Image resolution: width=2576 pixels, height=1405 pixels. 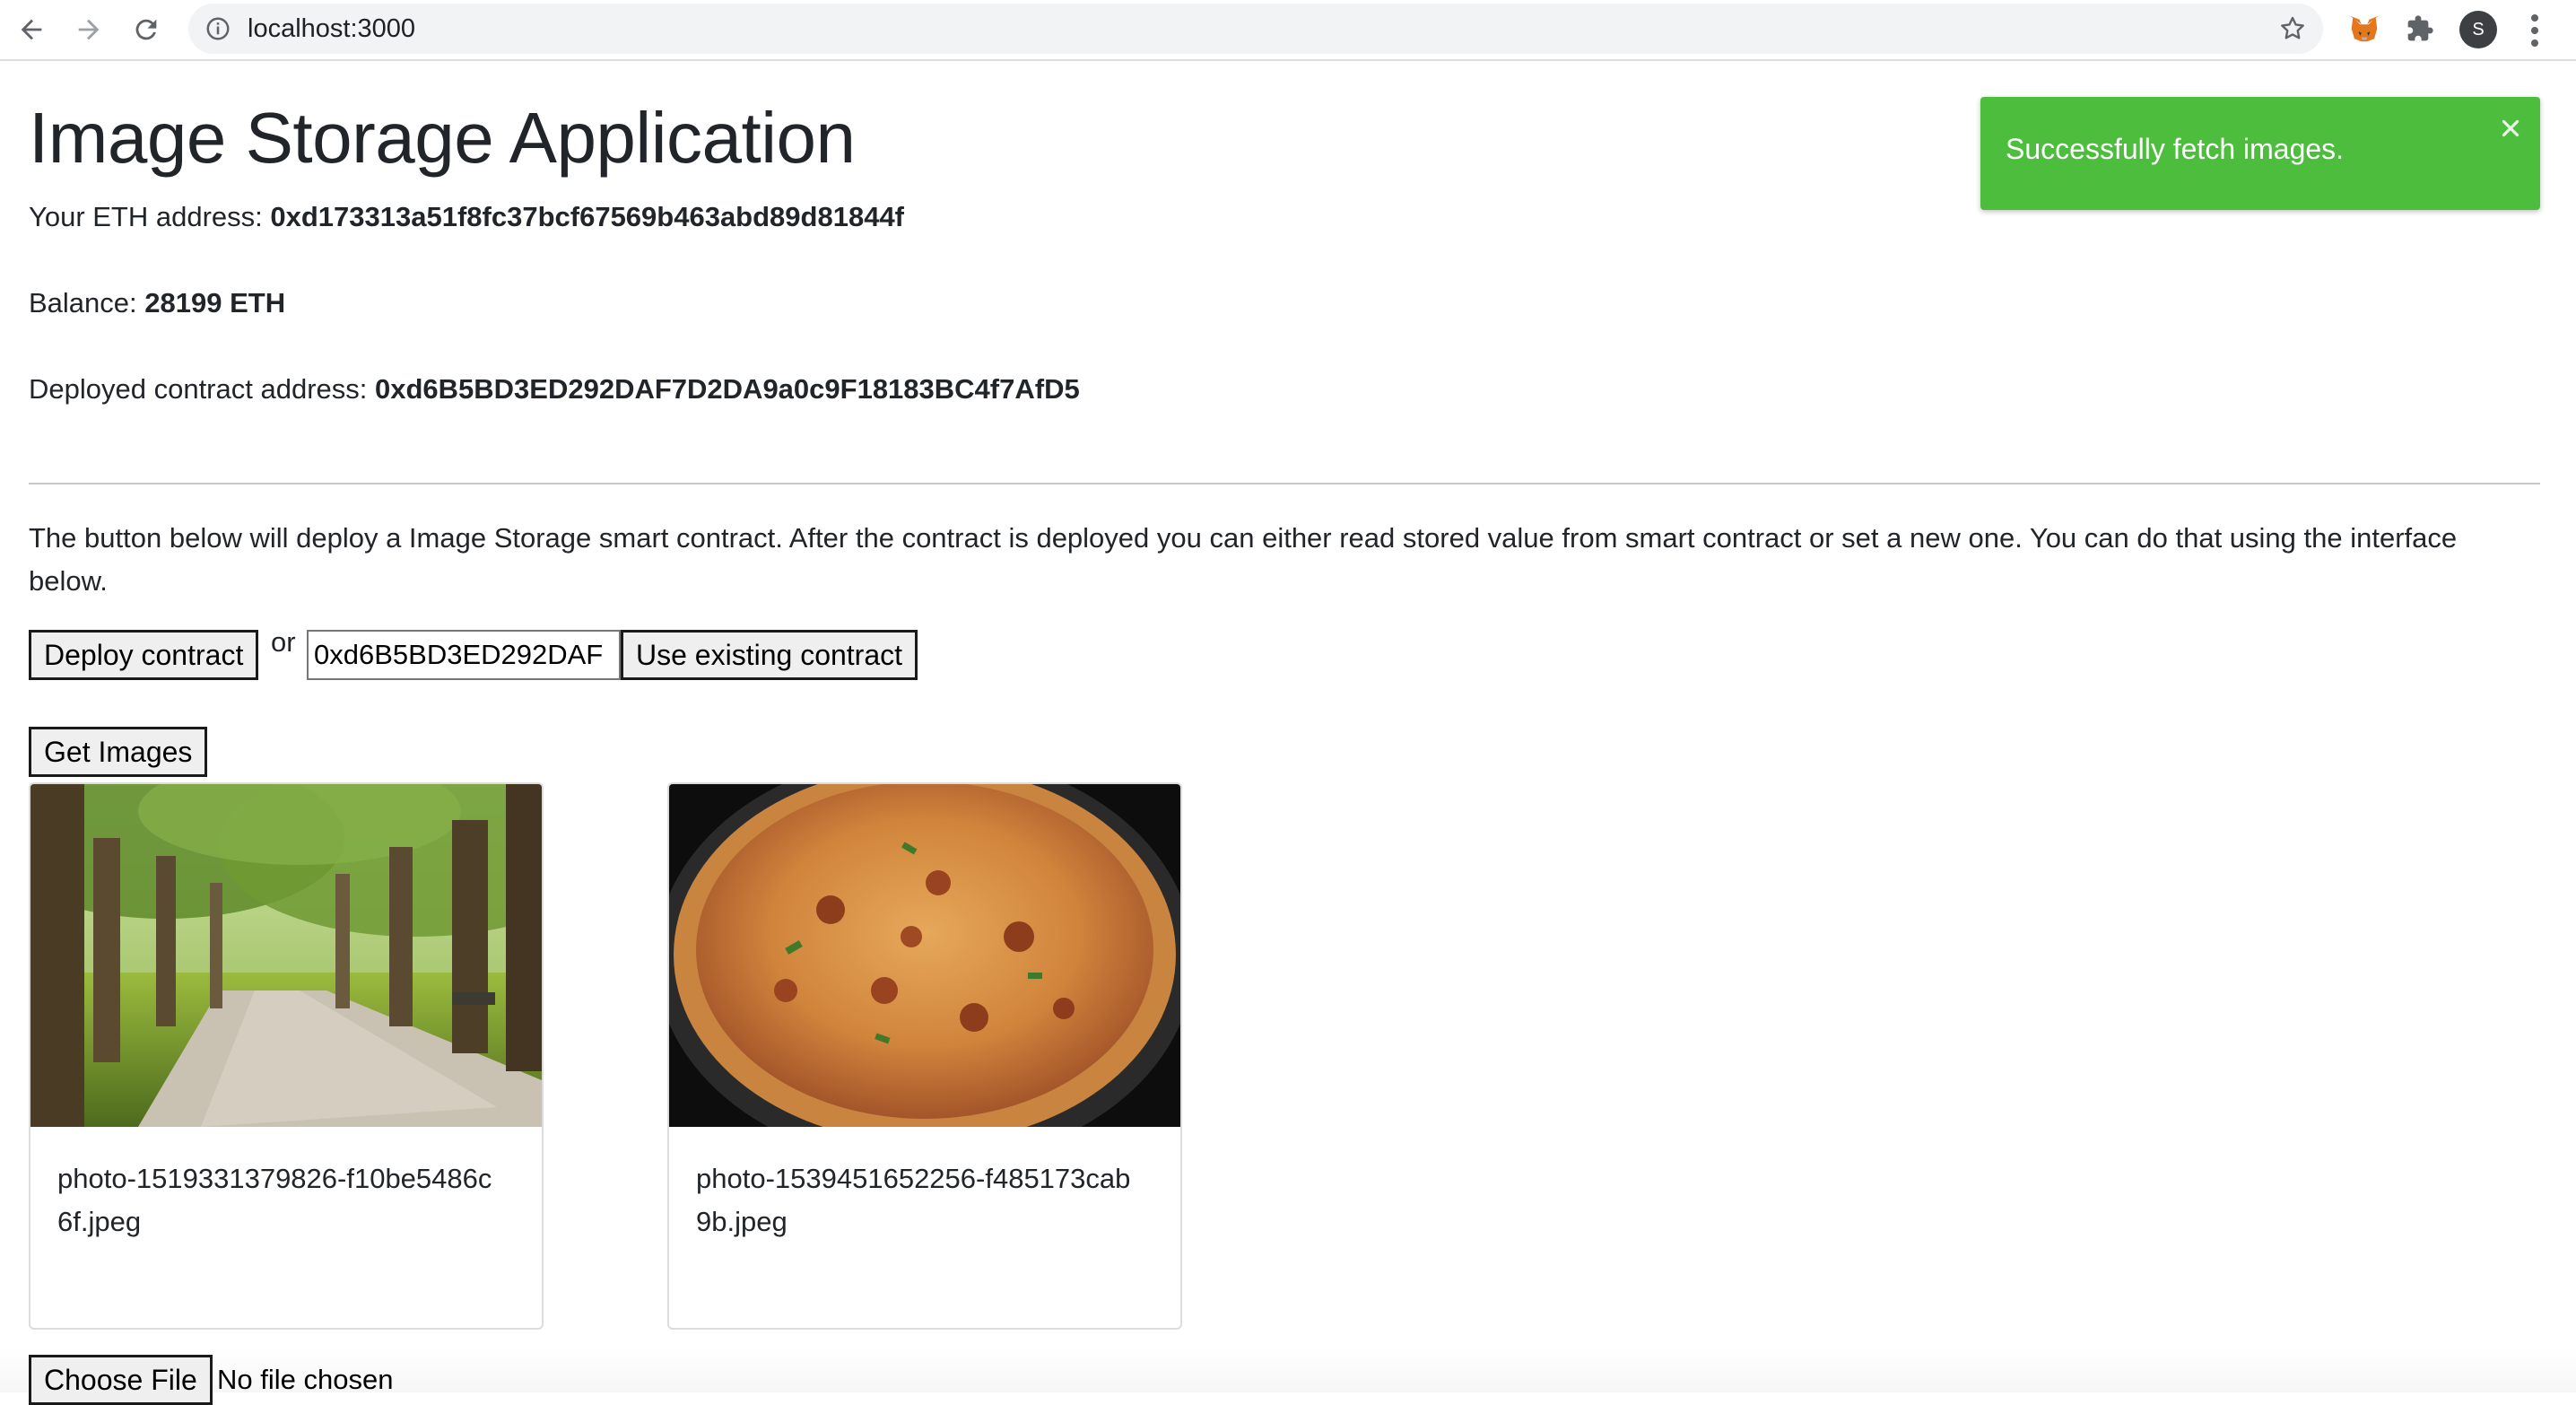 I want to click on toast-message: Successfully fetch images., so click(x=2175, y=149).